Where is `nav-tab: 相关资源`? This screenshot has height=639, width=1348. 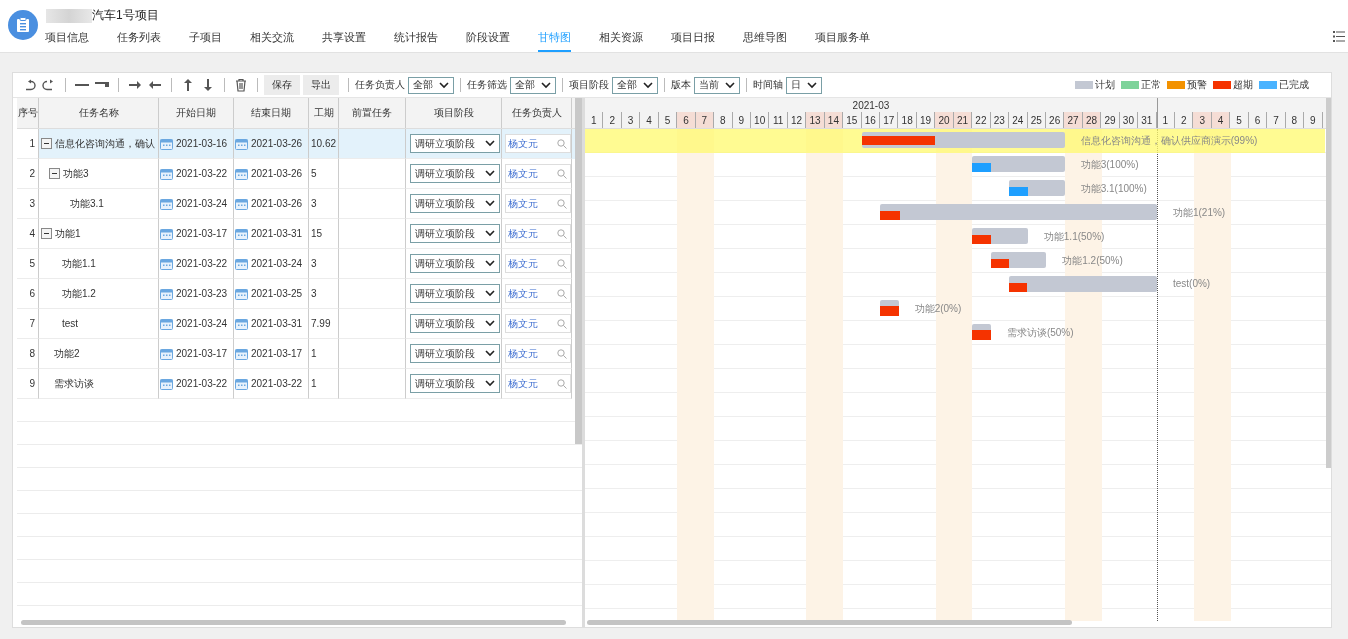 nav-tab: 相关资源 is located at coordinates (621, 38).